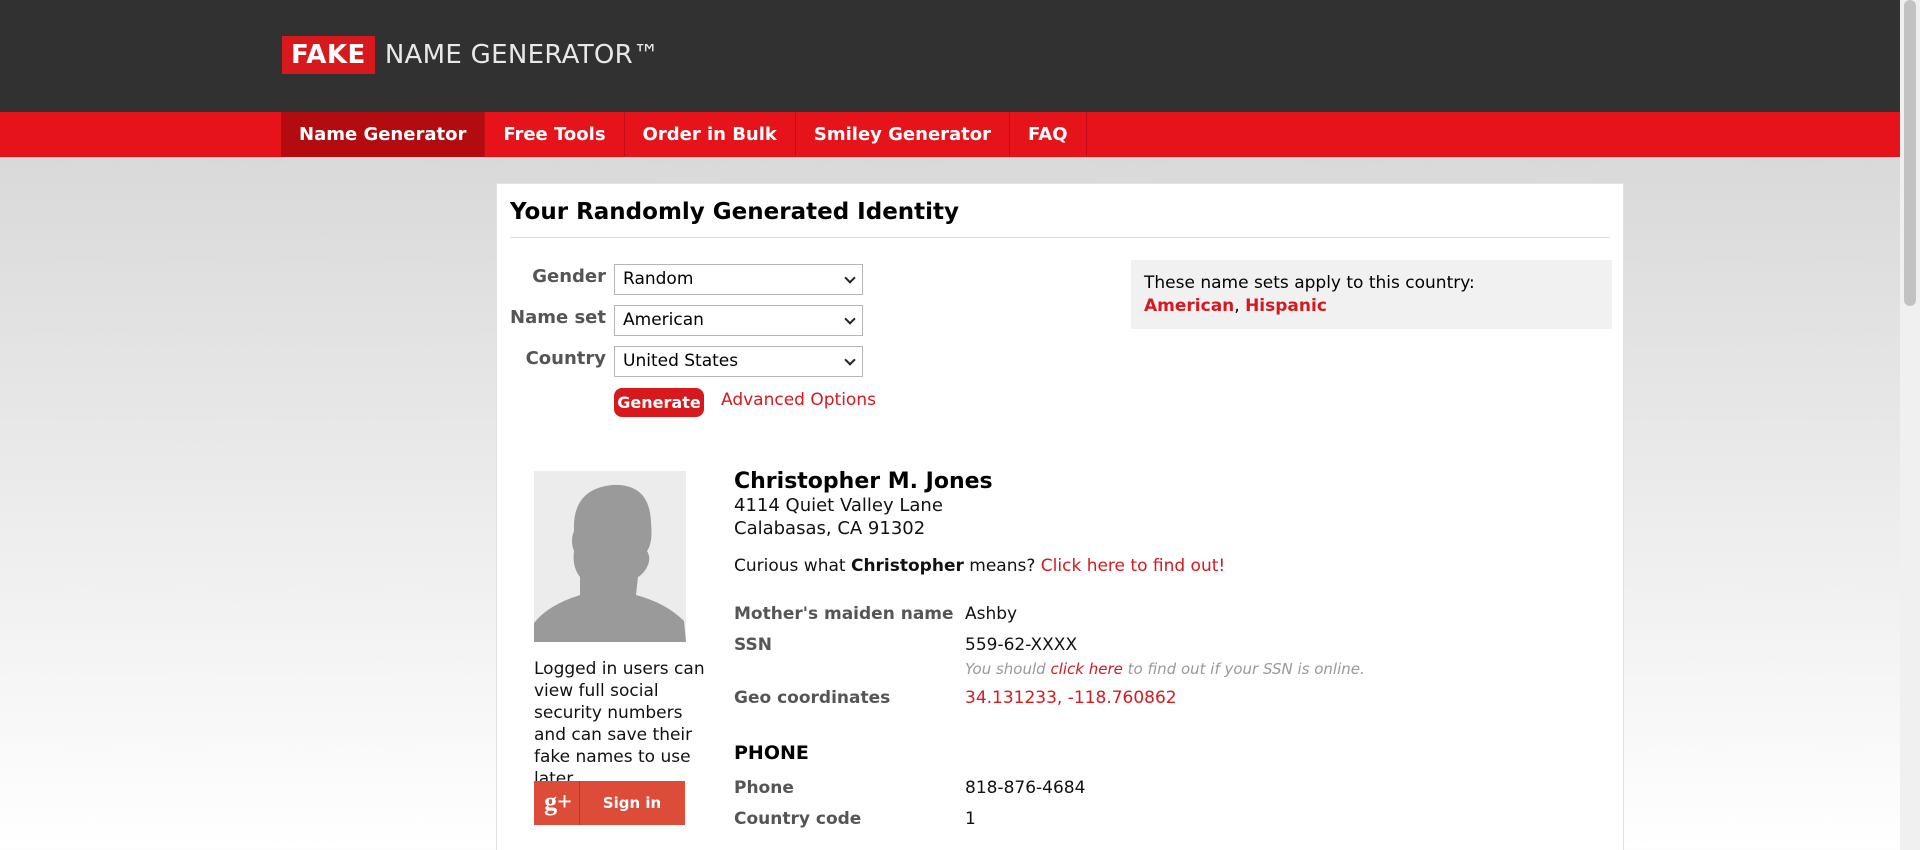  Describe the element at coordinates (991, 614) in the screenshot. I see `maiden-name-value: Ashby` at that location.